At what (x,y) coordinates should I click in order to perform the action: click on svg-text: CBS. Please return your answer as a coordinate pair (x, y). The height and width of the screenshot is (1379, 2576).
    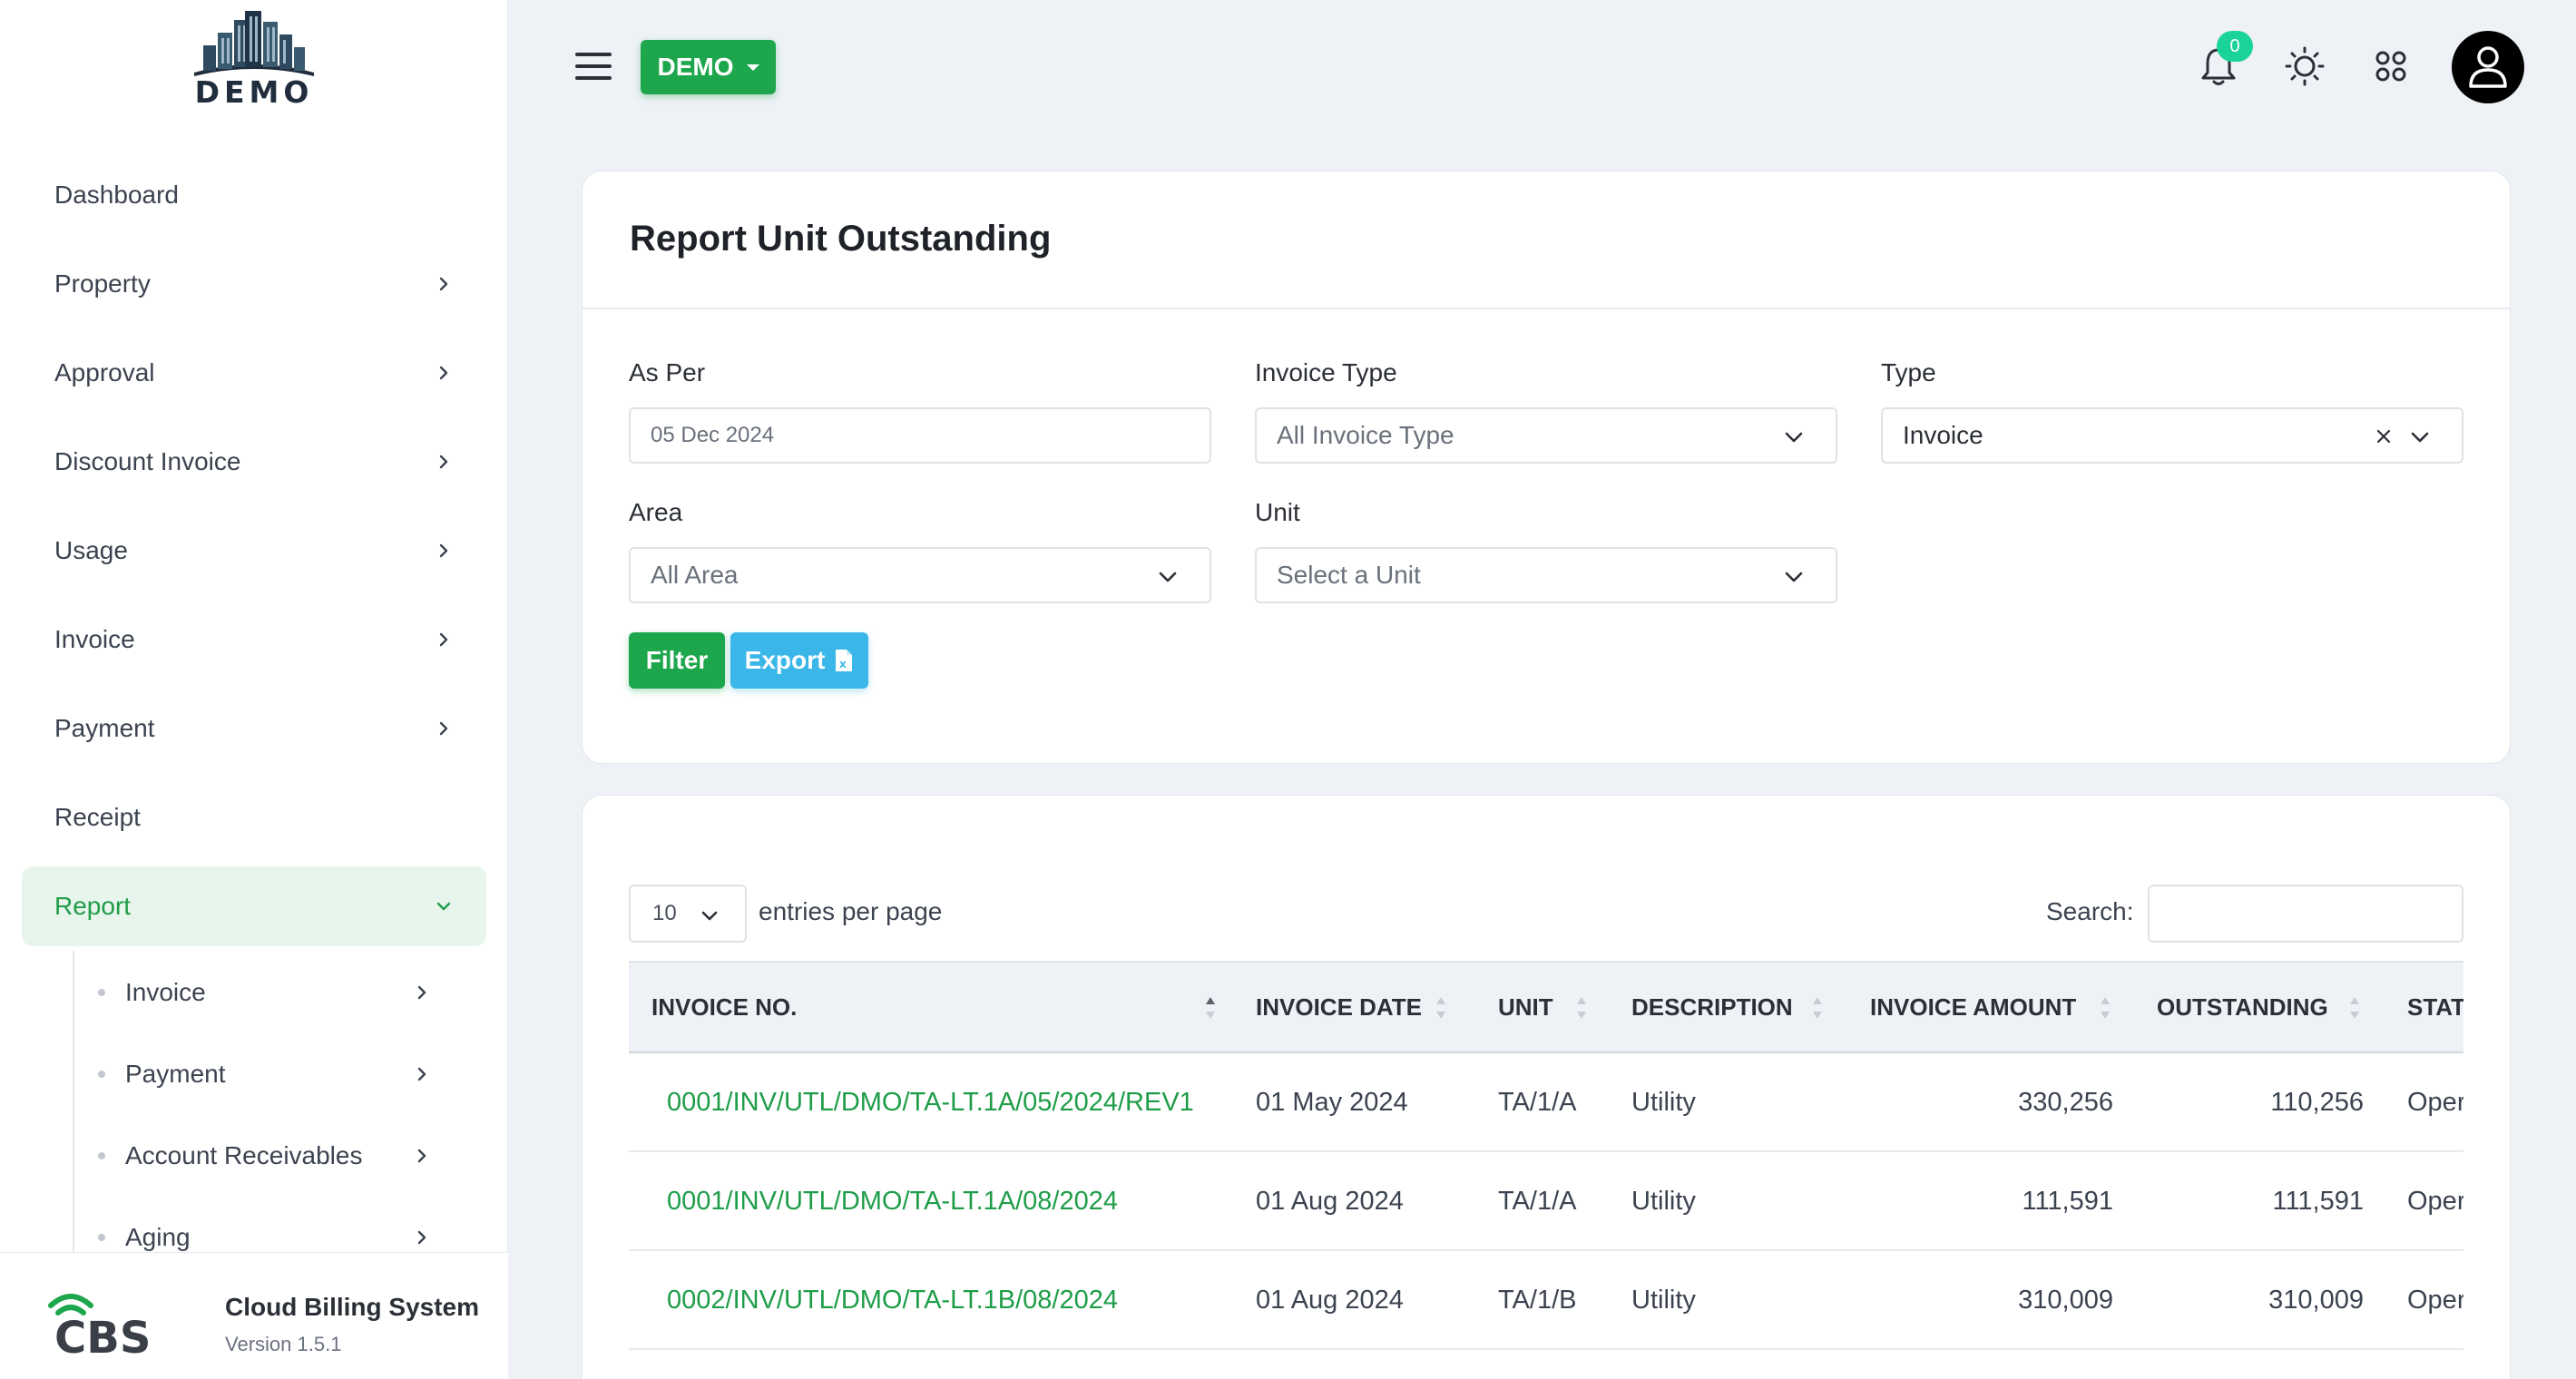
    Looking at the image, I should click on (102, 1334).